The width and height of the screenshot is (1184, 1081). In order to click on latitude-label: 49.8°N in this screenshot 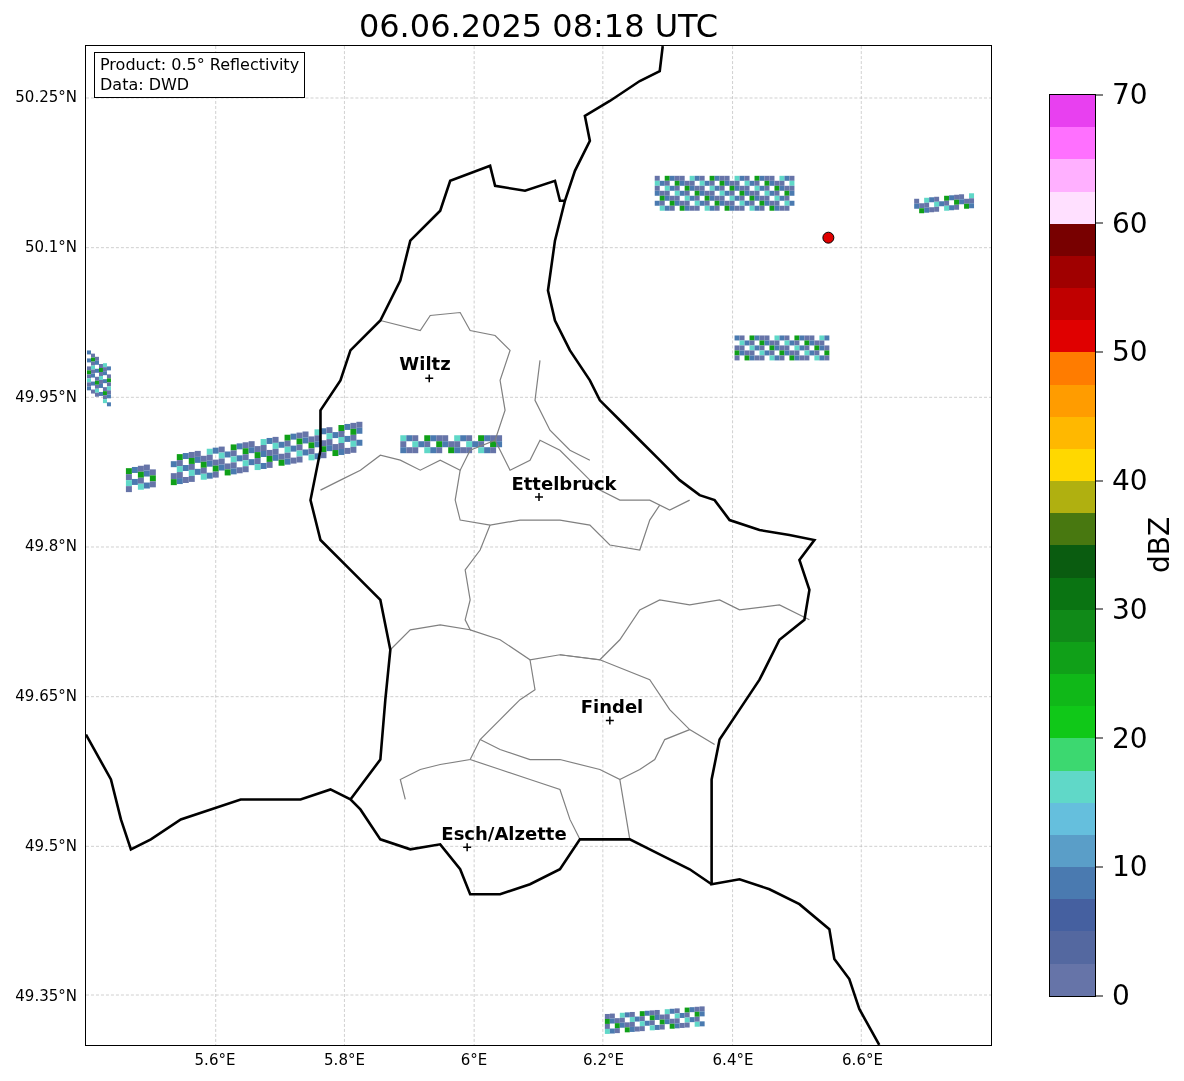, I will do `click(50, 546)`.